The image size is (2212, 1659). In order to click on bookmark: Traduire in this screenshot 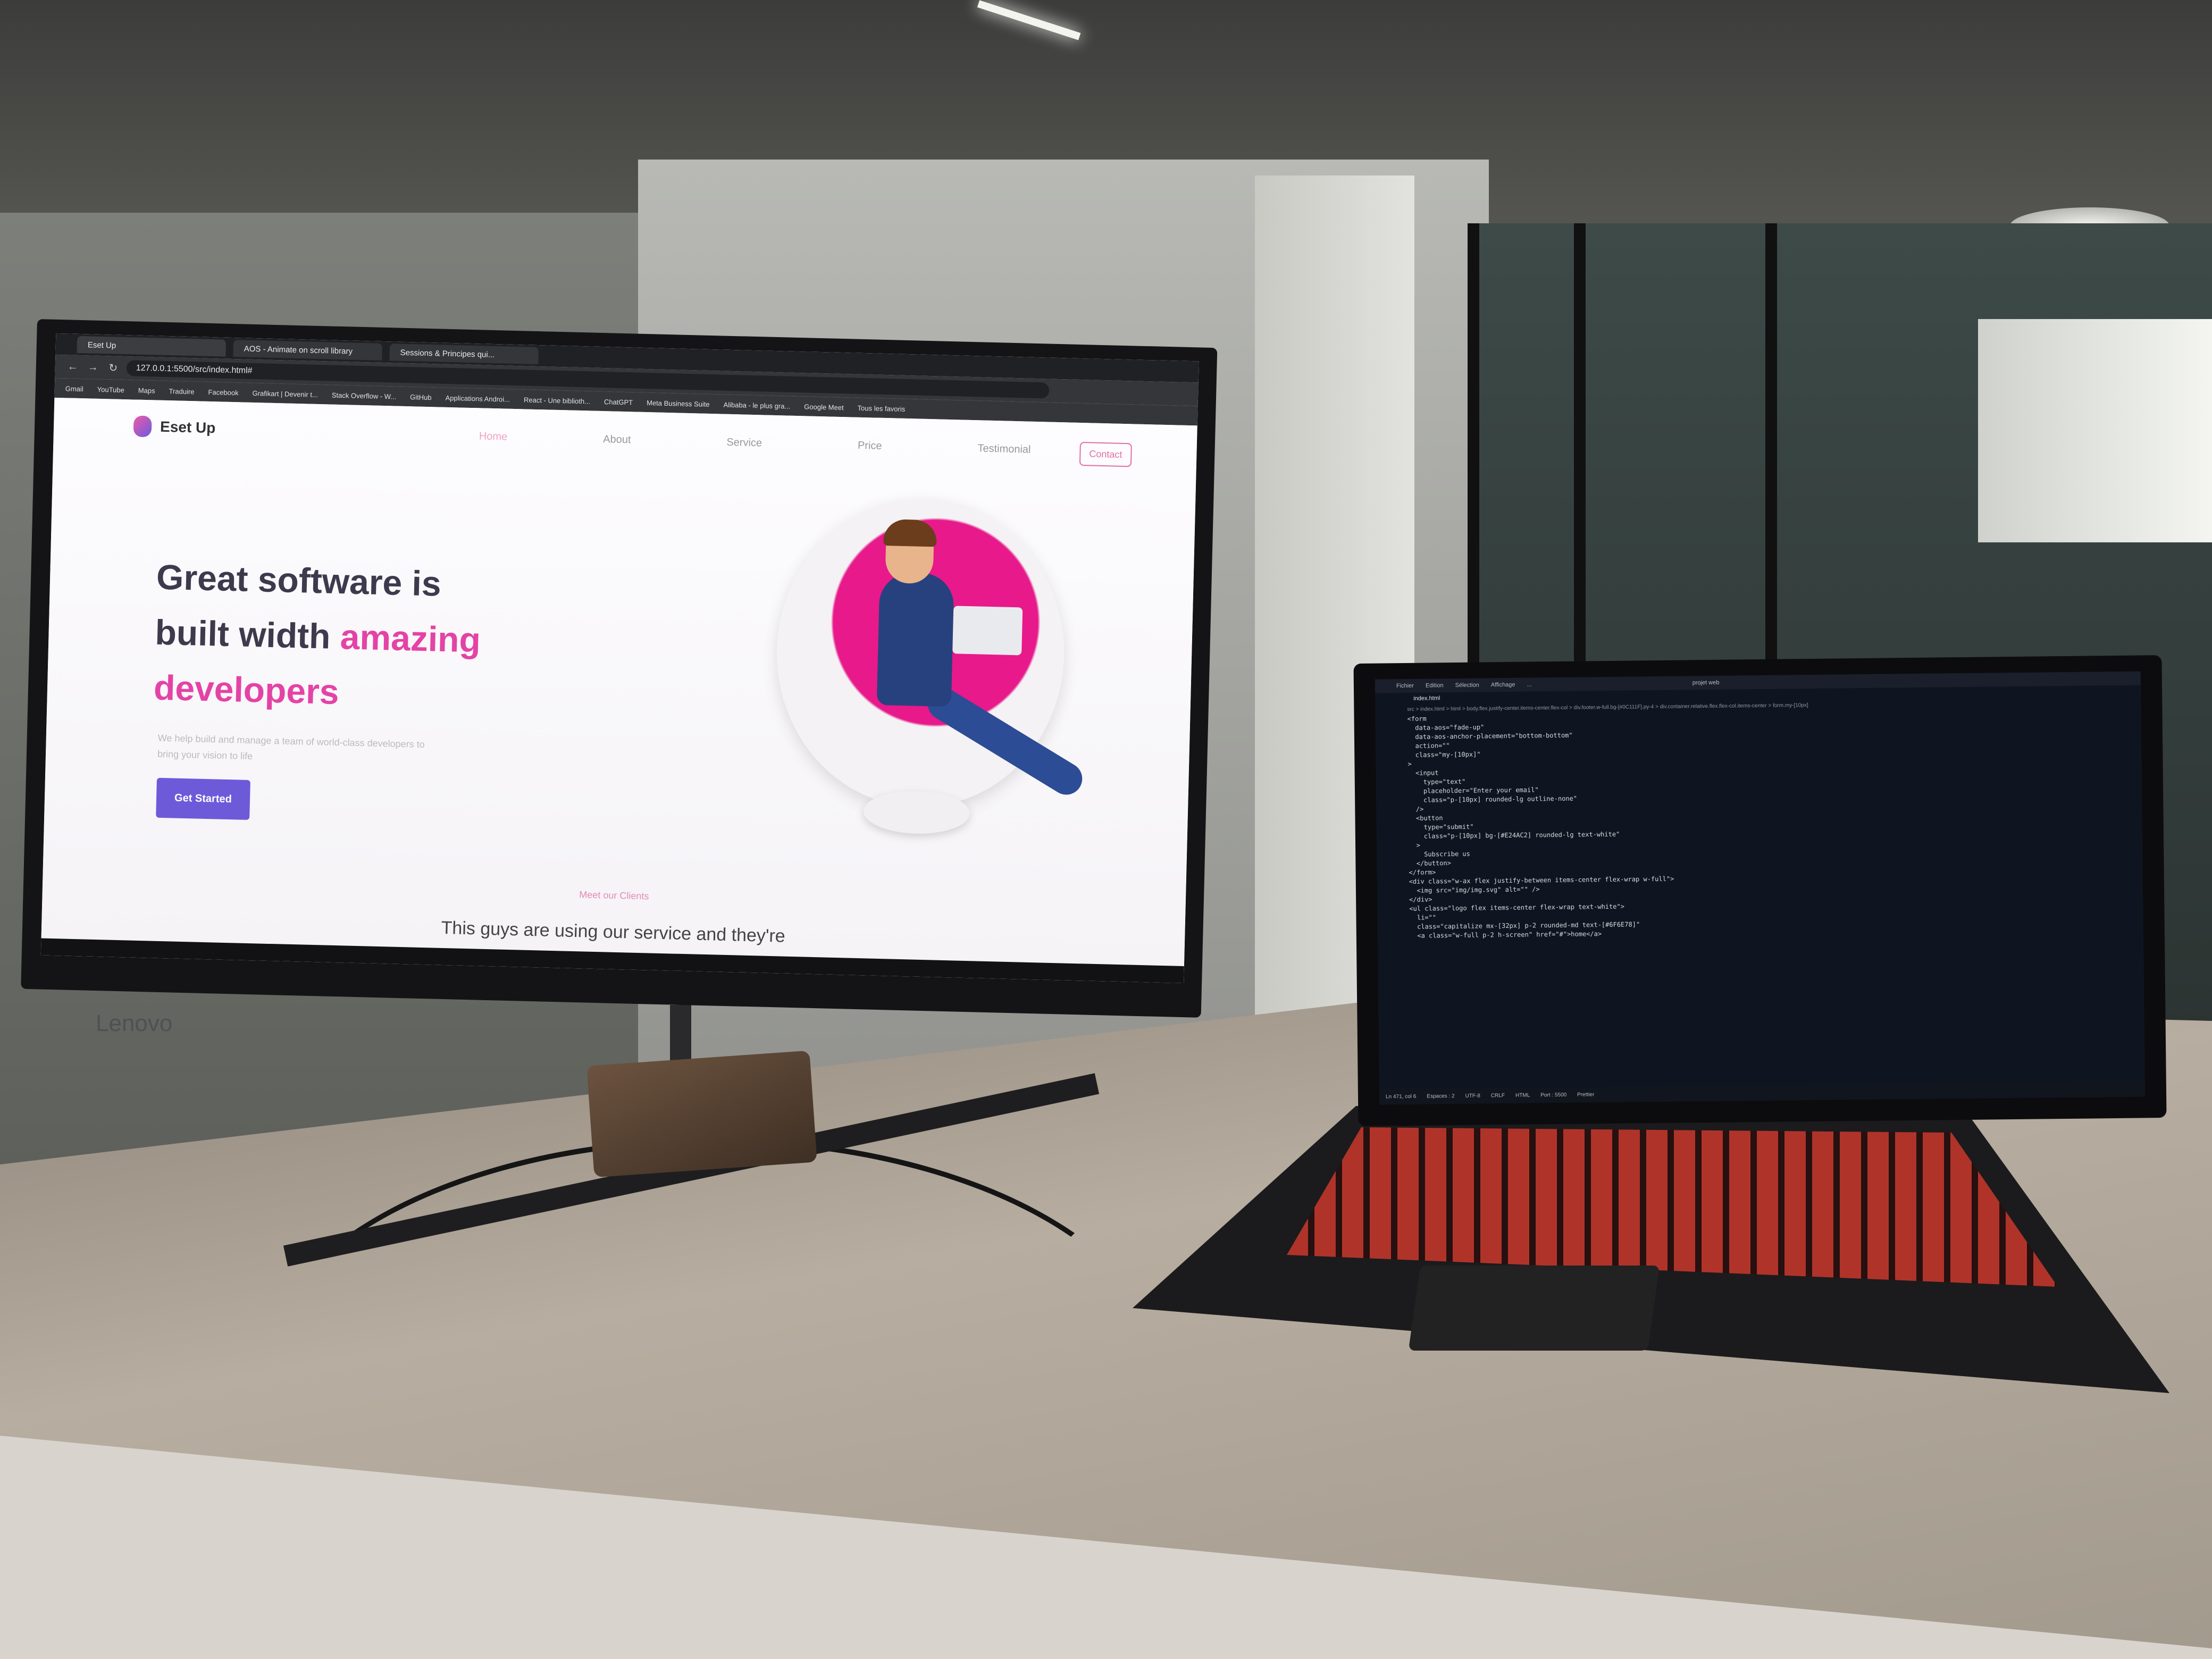, I will do `click(181, 391)`.